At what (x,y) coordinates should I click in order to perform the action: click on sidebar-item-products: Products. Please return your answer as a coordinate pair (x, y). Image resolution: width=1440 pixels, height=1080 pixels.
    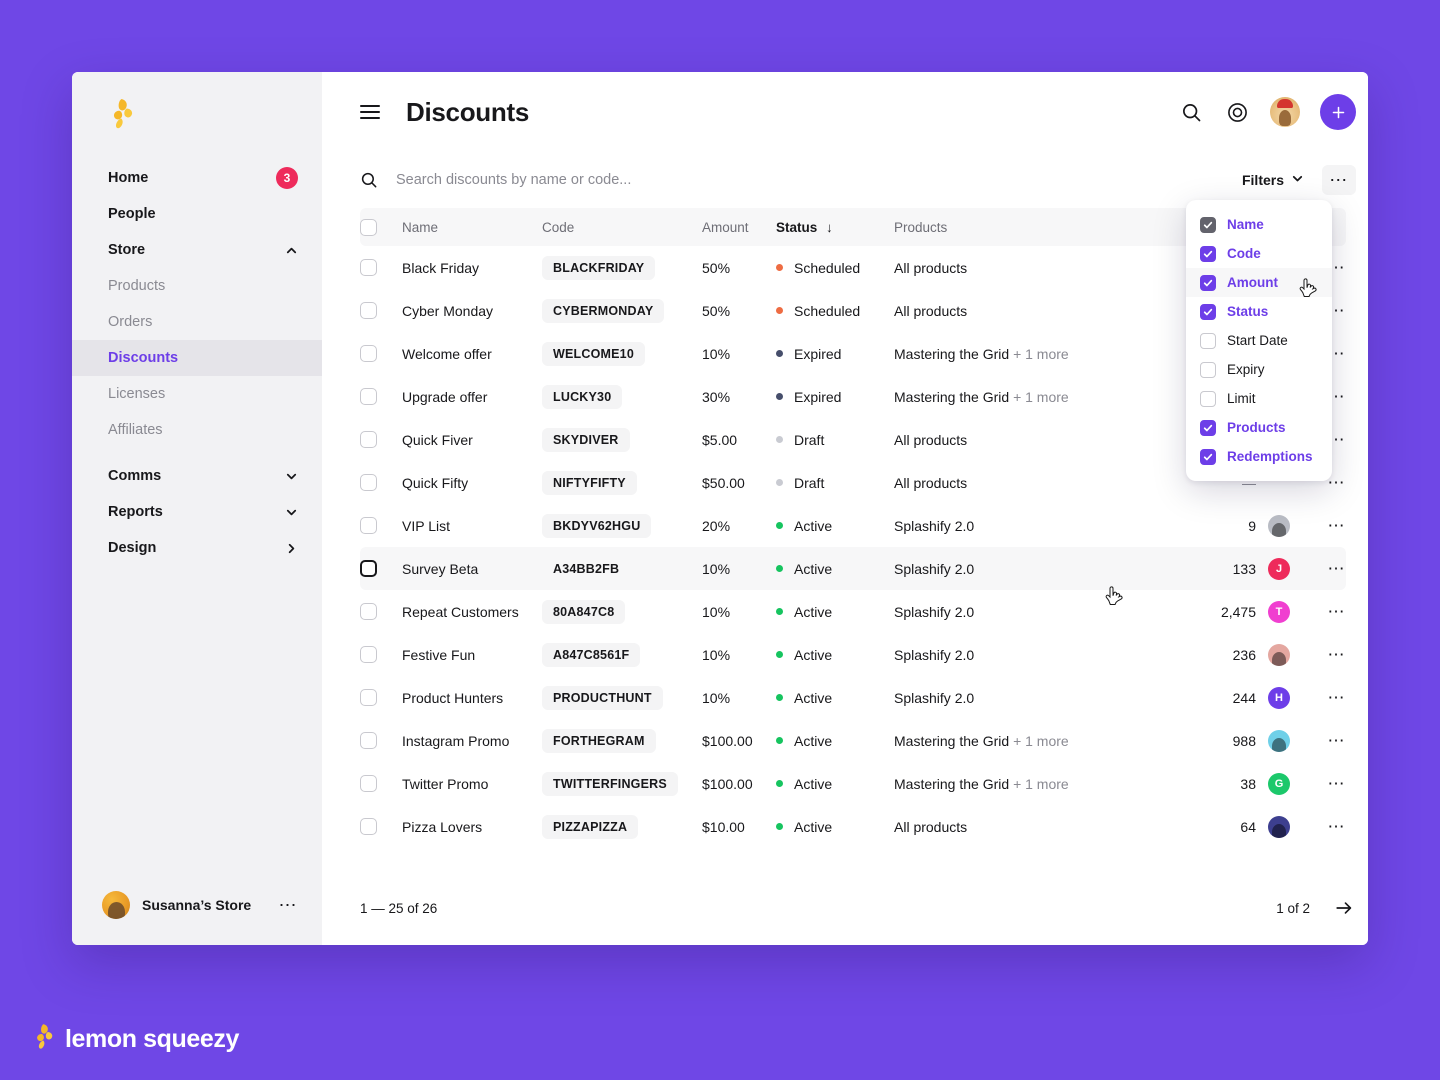
    Looking at the image, I should click on (197, 286).